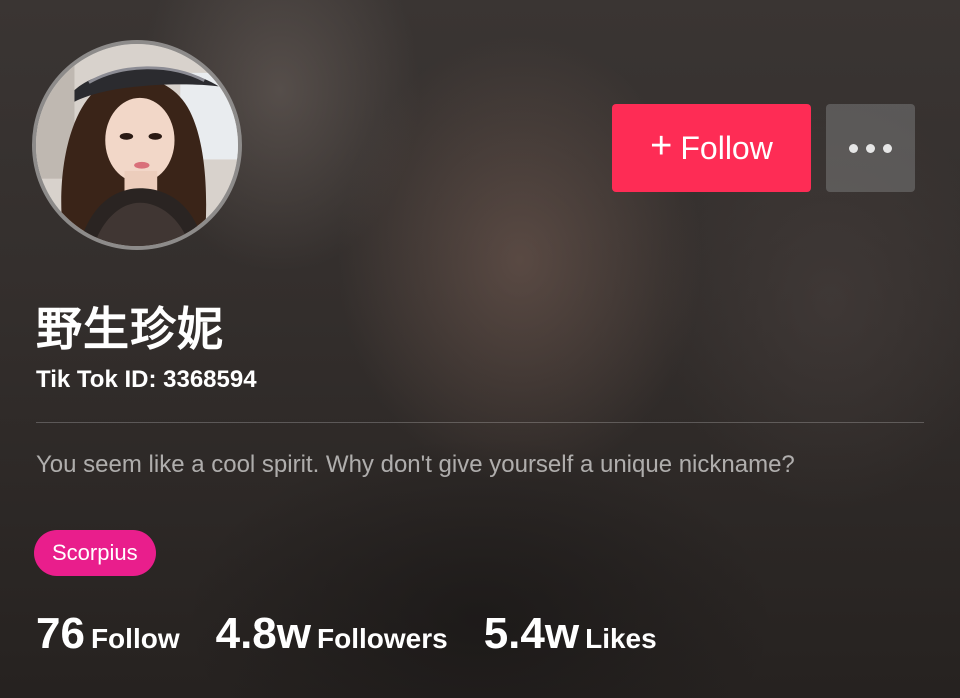 The width and height of the screenshot is (960, 698). I want to click on followers-count: 4.8w, so click(263, 633).